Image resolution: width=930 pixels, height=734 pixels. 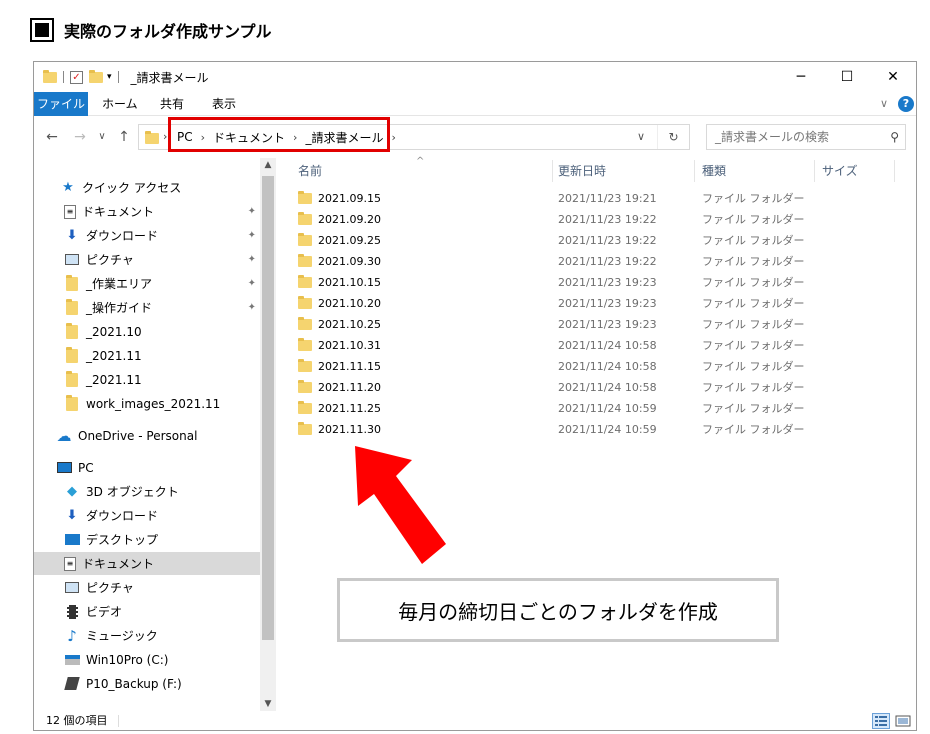 What do you see at coordinates (349, 366) in the screenshot?
I see `file-name: 2021.11.15` at bounding box center [349, 366].